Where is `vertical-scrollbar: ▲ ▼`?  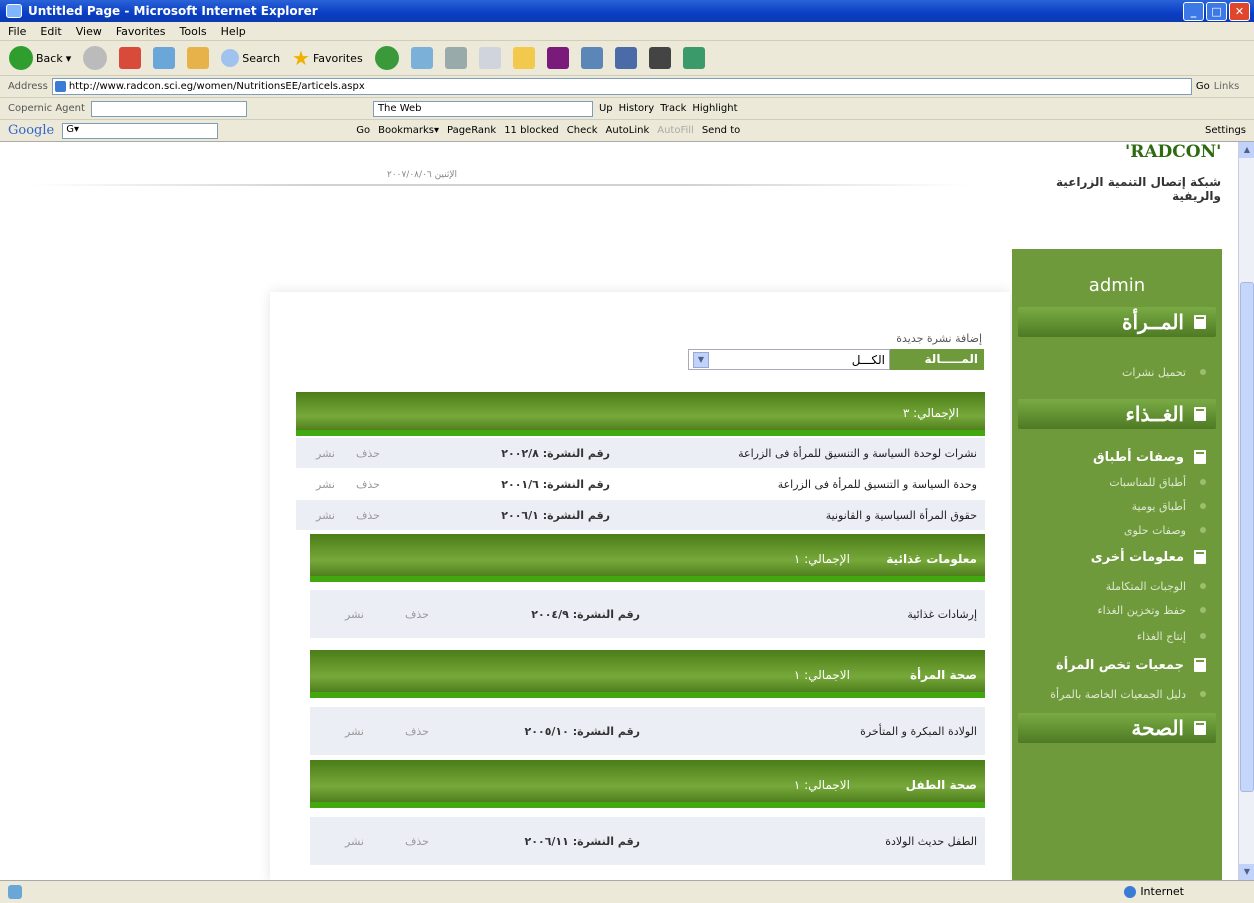 vertical-scrollbar: ▲ ▼ is located at coordinates (1246, 511).